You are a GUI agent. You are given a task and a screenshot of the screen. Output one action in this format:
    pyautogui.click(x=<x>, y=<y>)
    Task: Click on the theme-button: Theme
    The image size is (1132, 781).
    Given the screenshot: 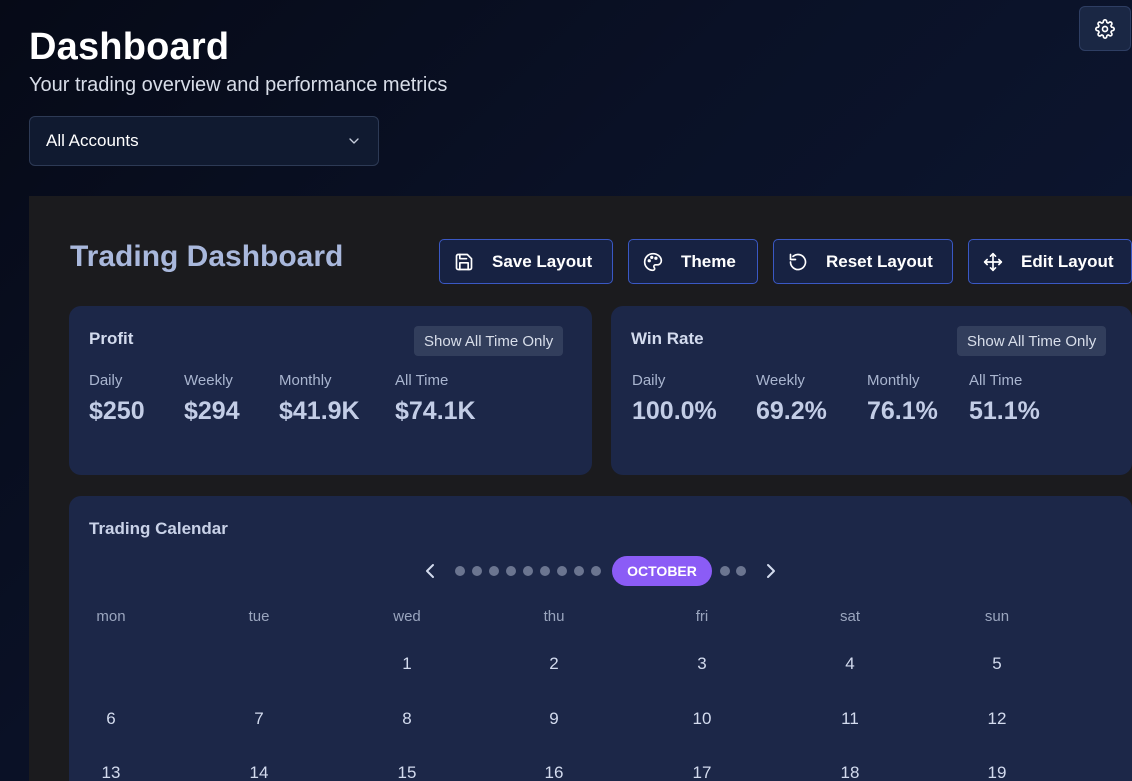 What is the action you would take?
    pyautogui.click(x=693, y=261)
    